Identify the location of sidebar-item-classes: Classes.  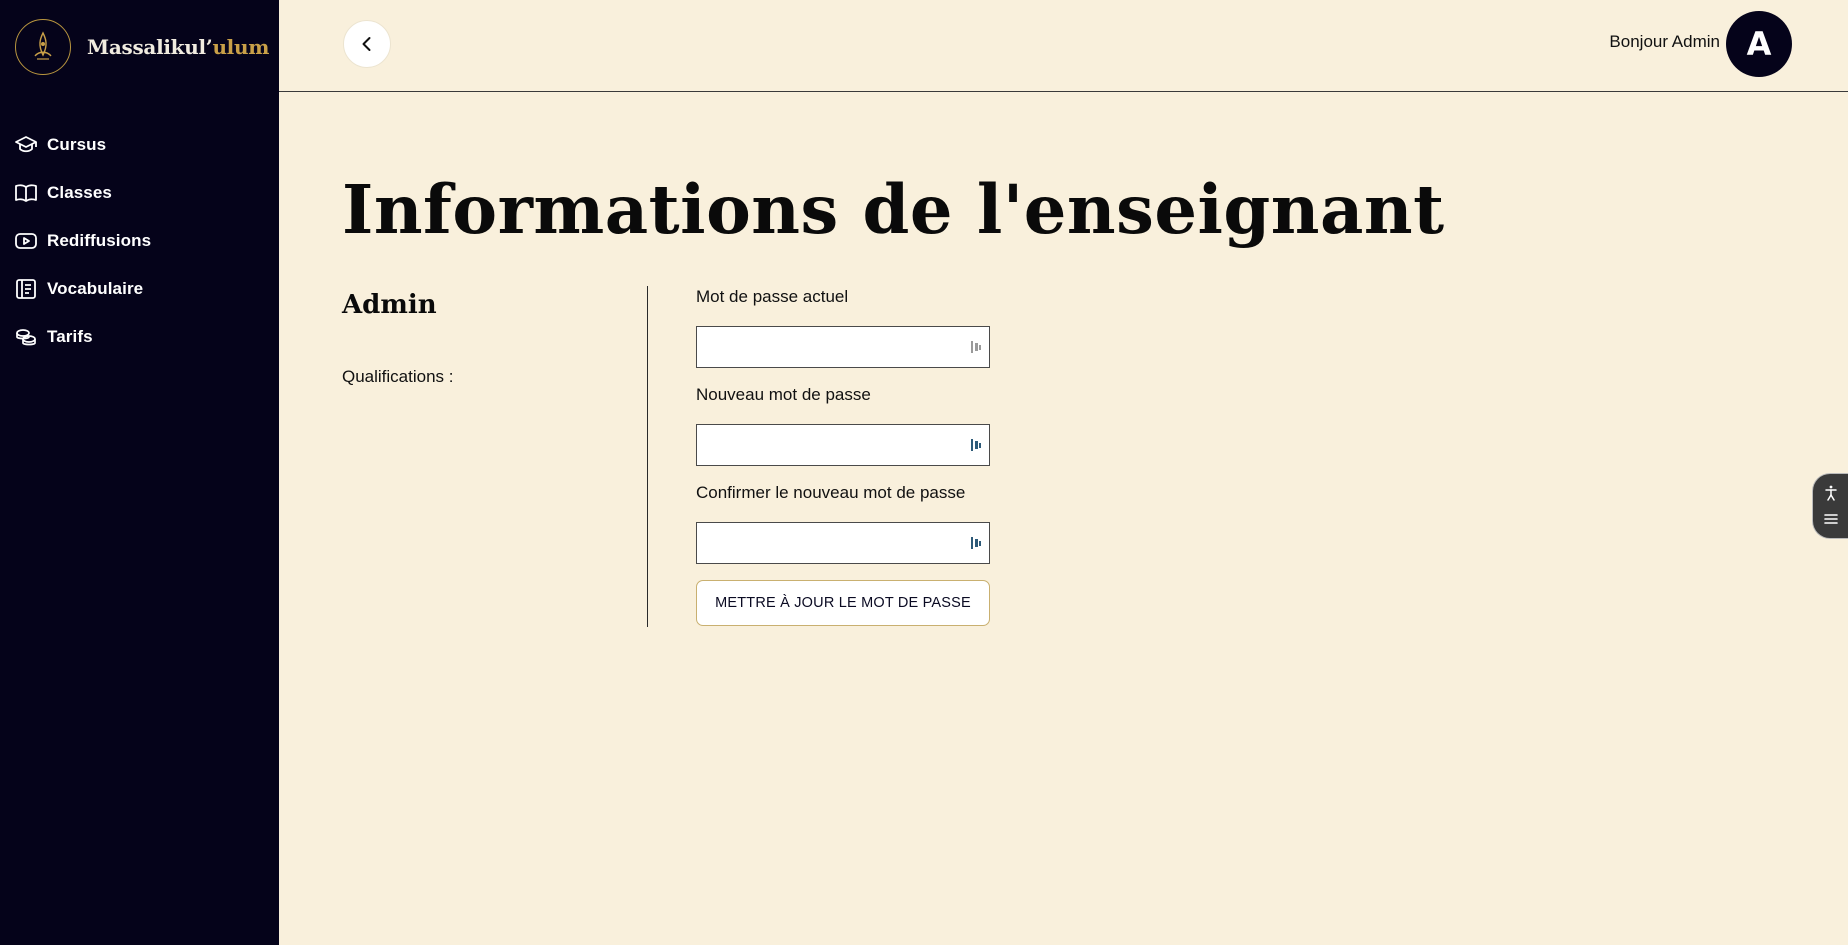
(82, 193).